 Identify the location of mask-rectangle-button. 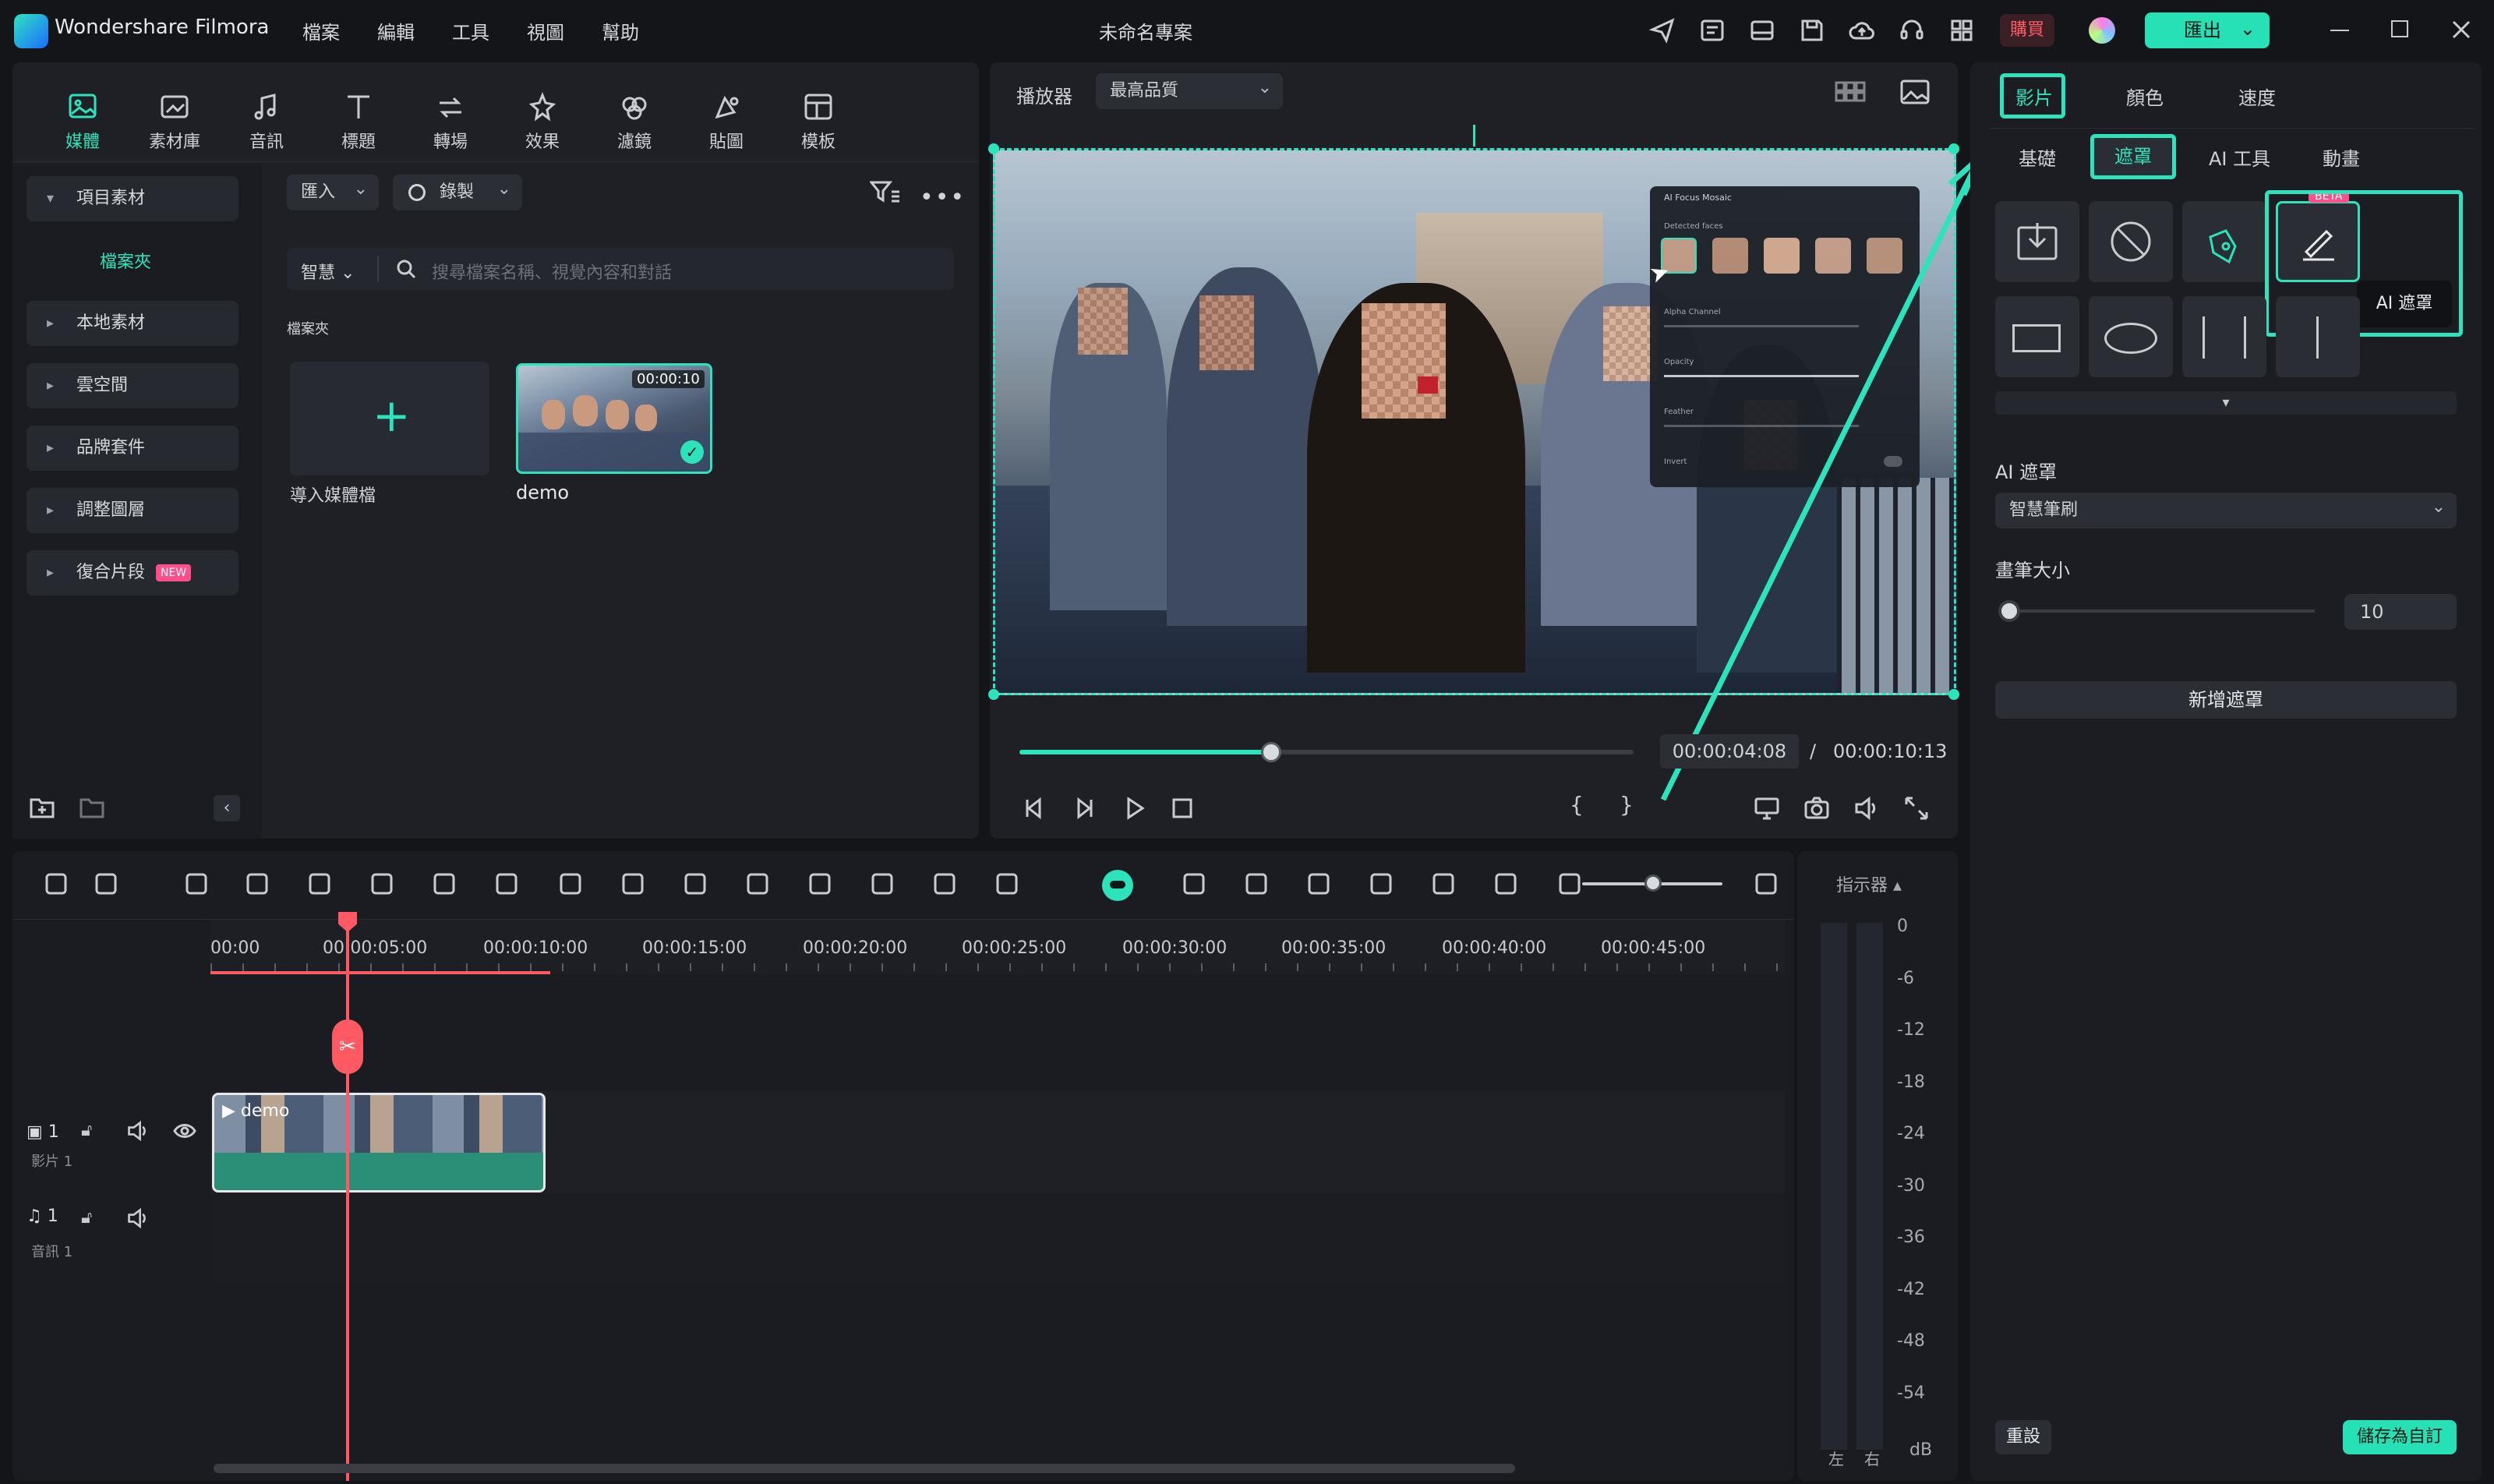
(2037, 336).